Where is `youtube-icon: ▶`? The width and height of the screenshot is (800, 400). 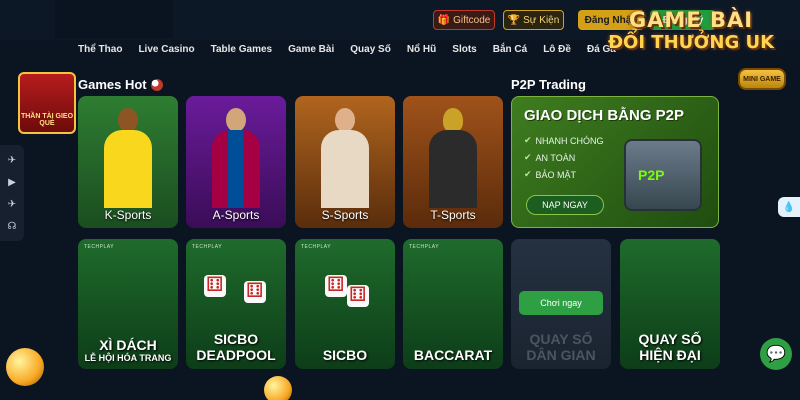 youtube-icon: ▶ is located at coordinates (12, 182).